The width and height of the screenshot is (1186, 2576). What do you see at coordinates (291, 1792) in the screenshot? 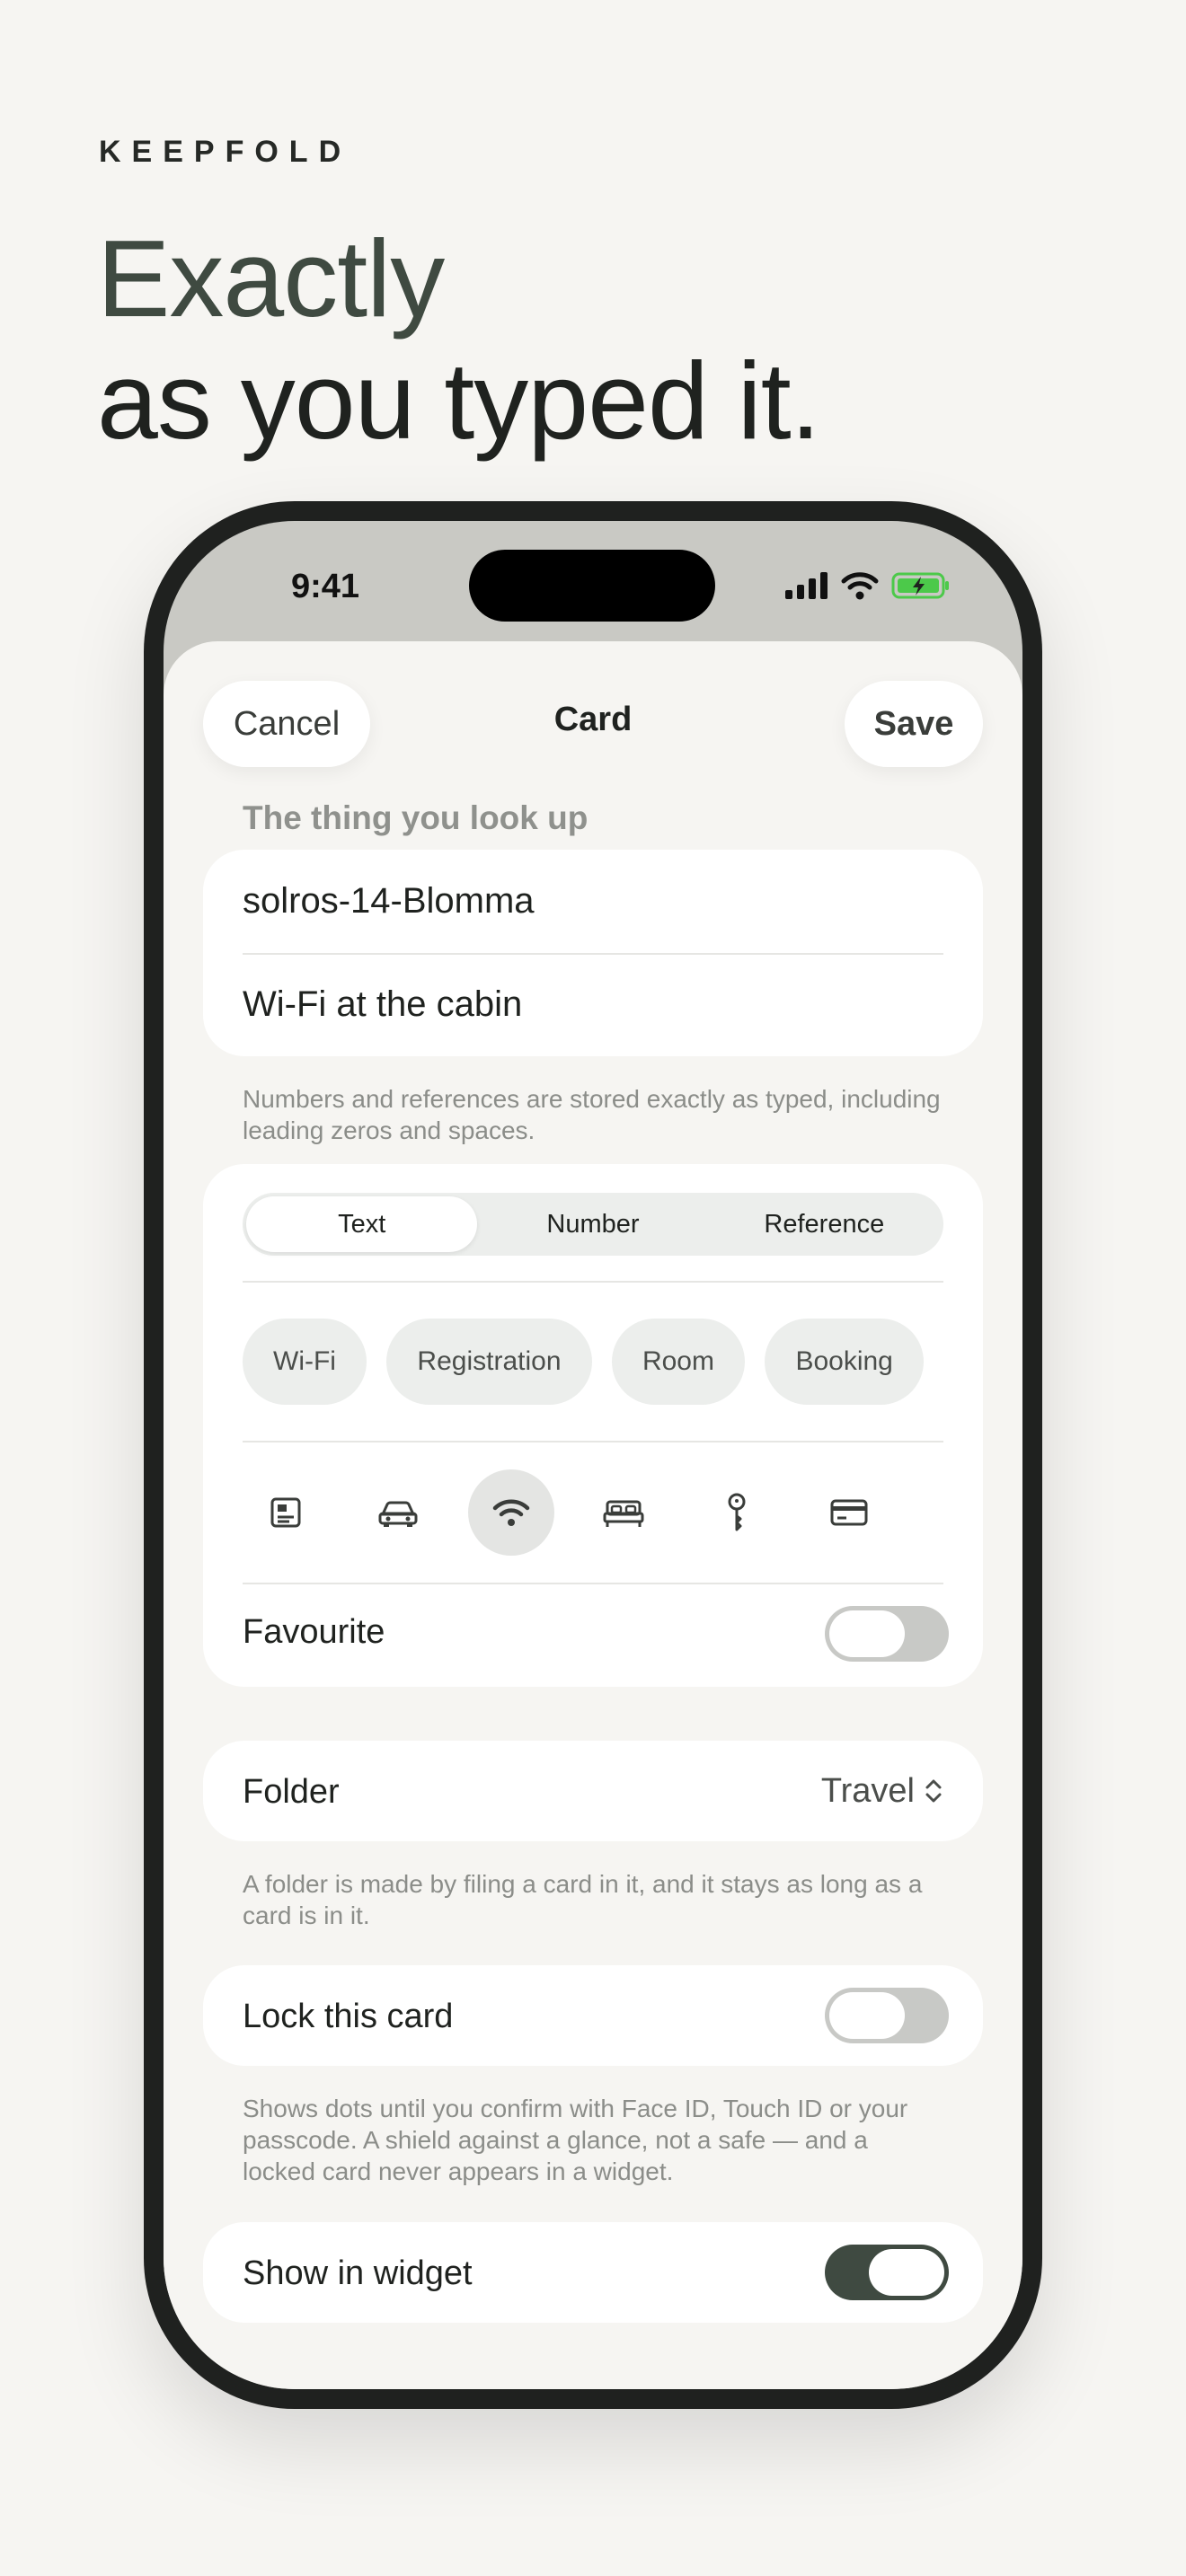
I see `folder-label: Folder` at bounding box center [291, 1792].